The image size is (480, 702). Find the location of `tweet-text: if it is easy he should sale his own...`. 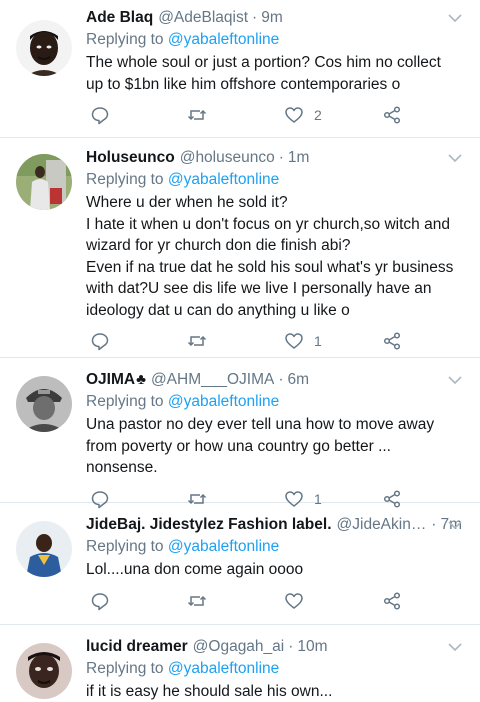

tweet-text: if it is easy he should sale his own... is located at coordinates (209, 691).